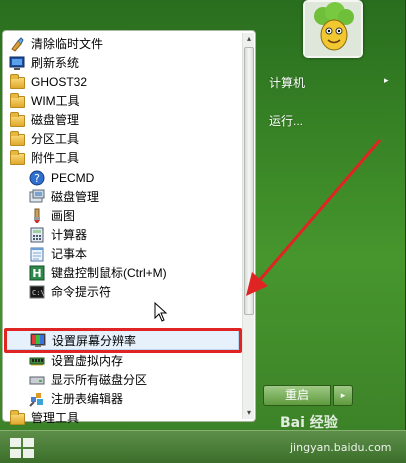 Image resolution: width=406 pixels, height=463 pixels. Describe the element at coordinates (55, 63) in the screenshot. I see `list-item-label: 刷新系统` at that location.